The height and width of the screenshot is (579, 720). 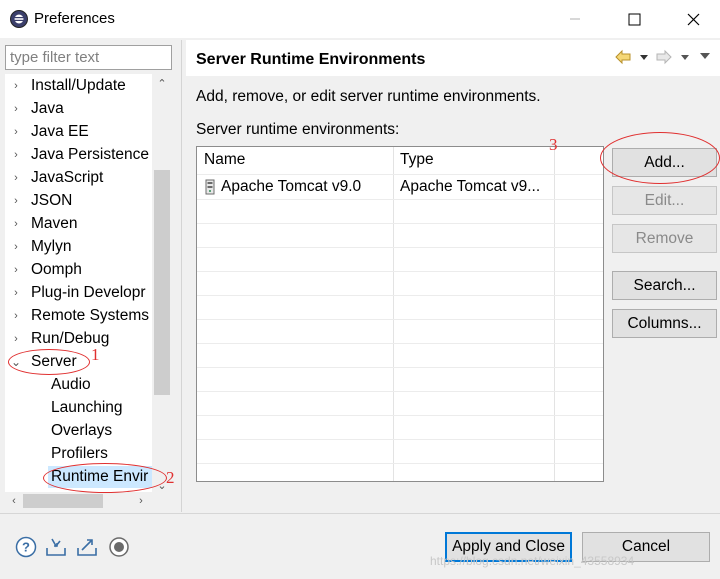 I want to click on tree-item-maven: › Maven, so click(x=44, y=224).